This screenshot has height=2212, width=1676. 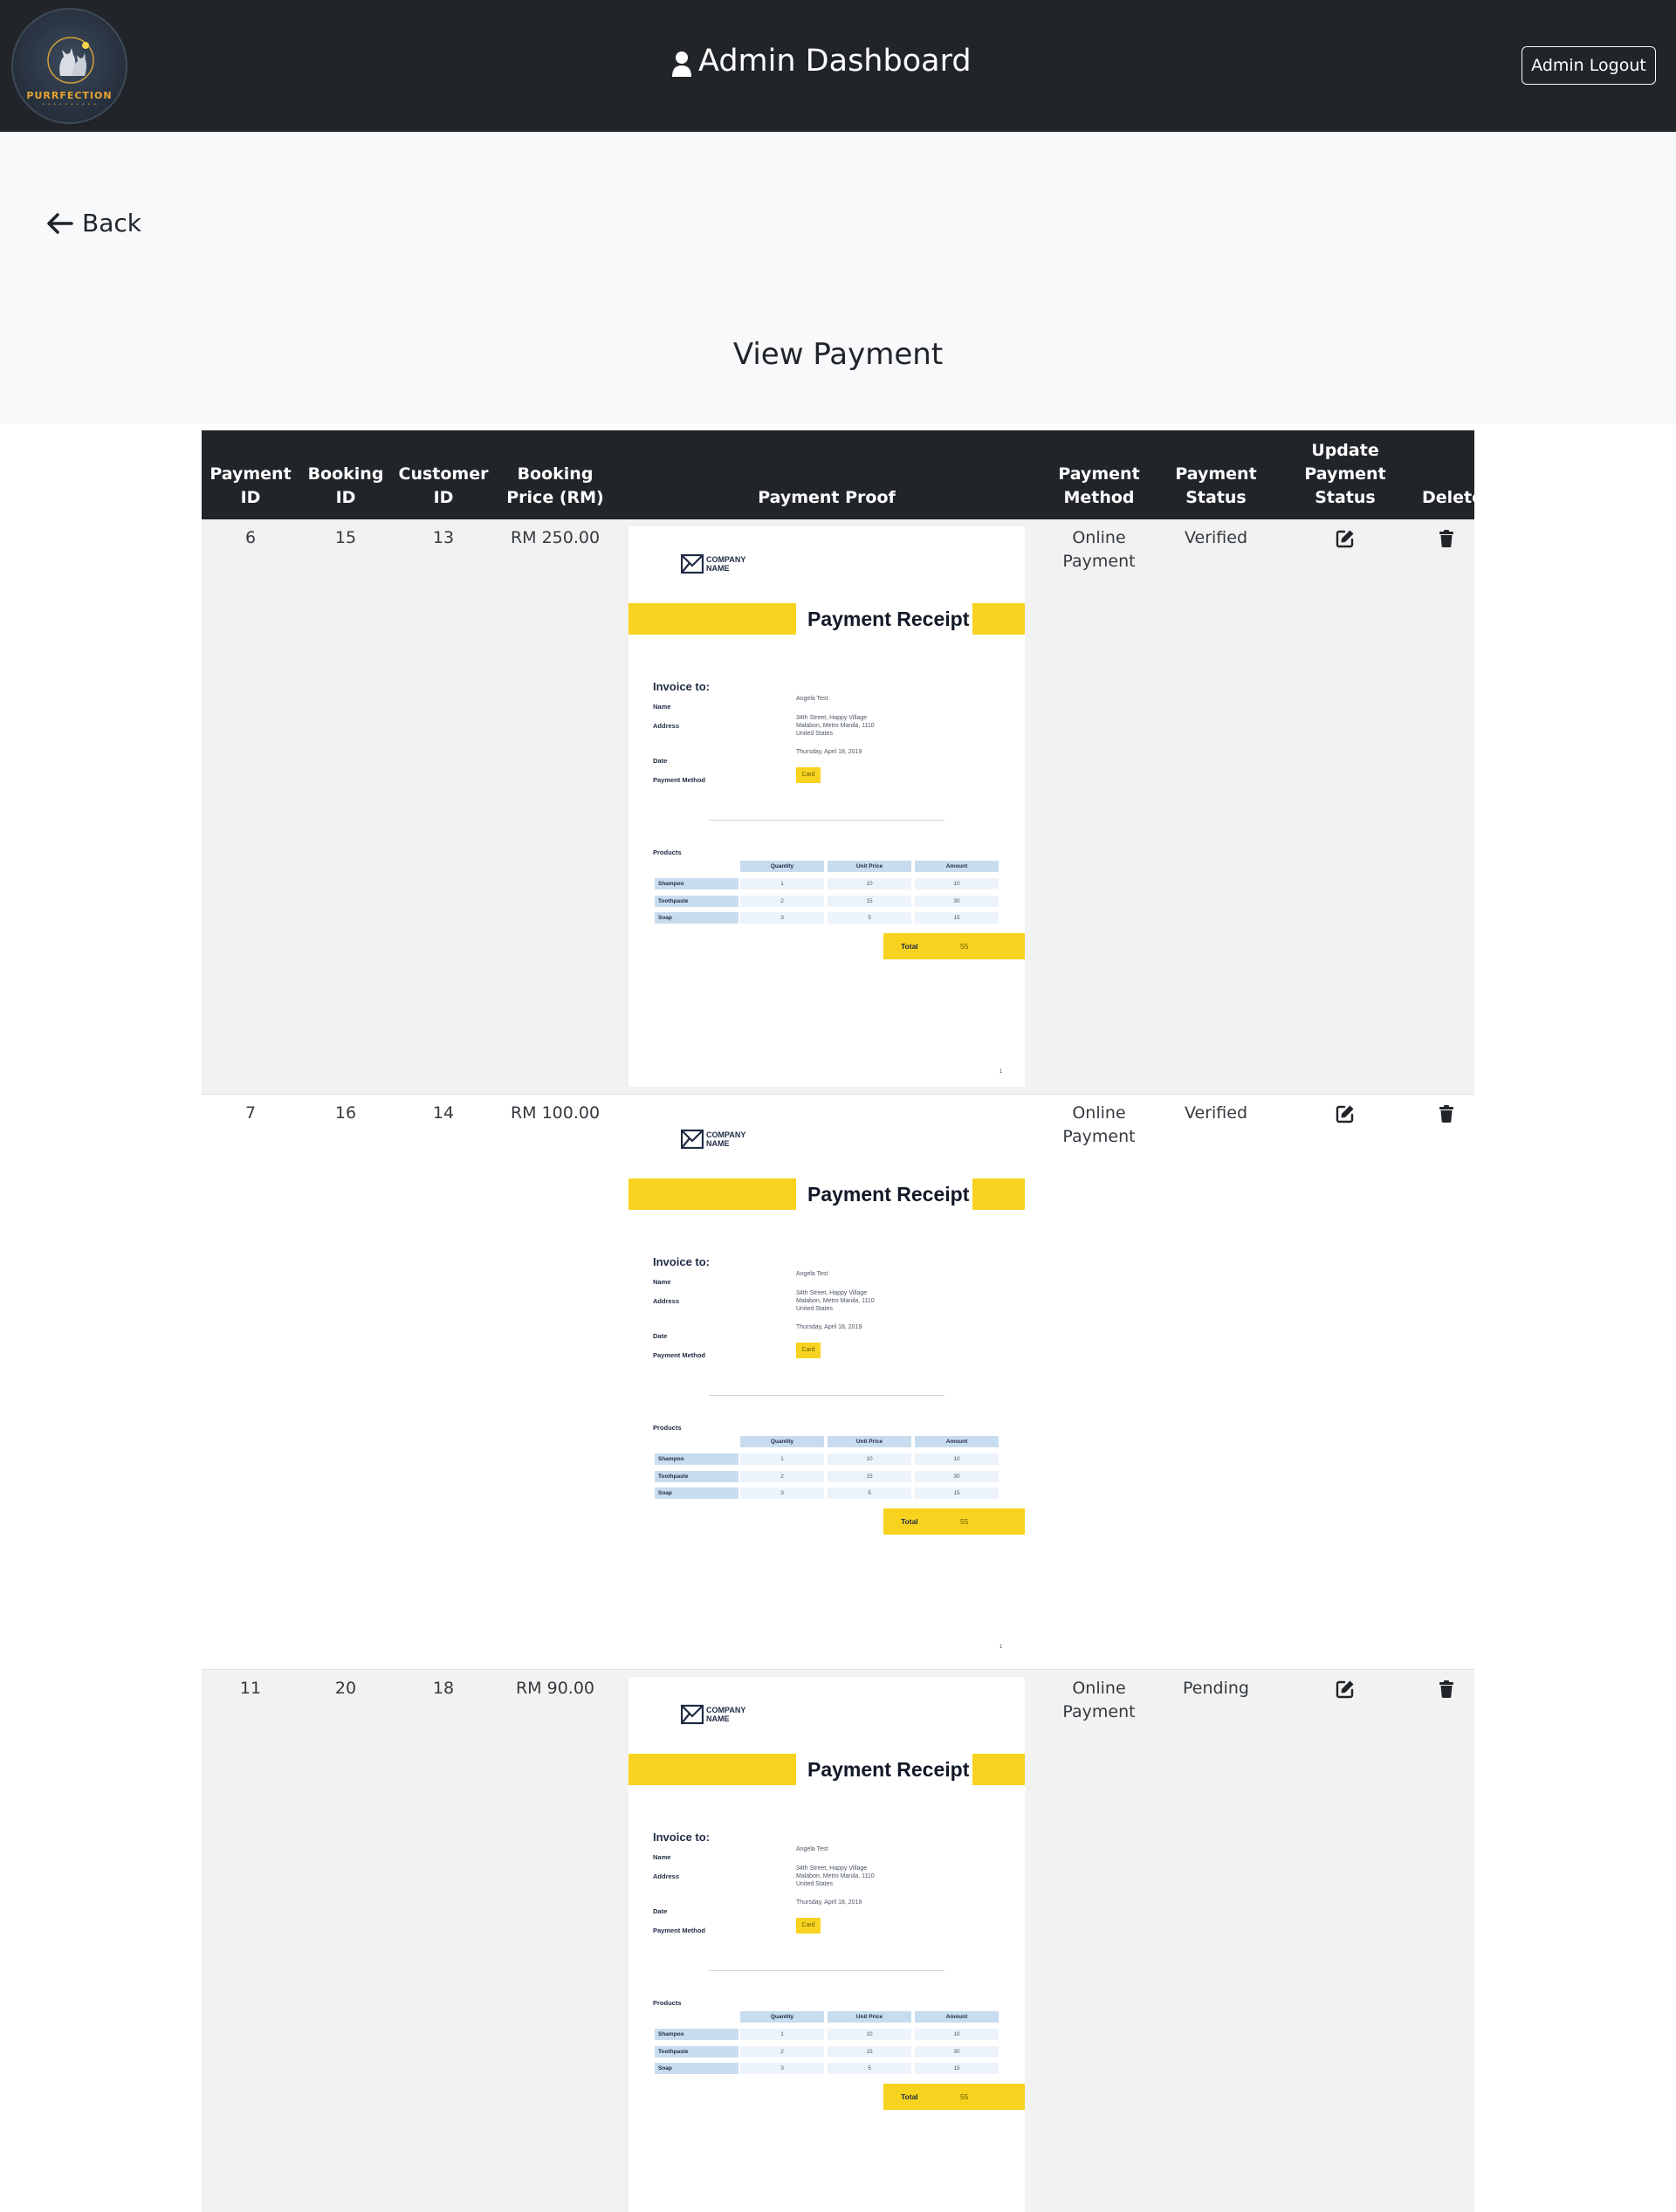 What do you see at coordinates (1345, 475) in the screenshot?
I see `col-header-update-status: Update Payment Status` at bounding box center [1345, 475].